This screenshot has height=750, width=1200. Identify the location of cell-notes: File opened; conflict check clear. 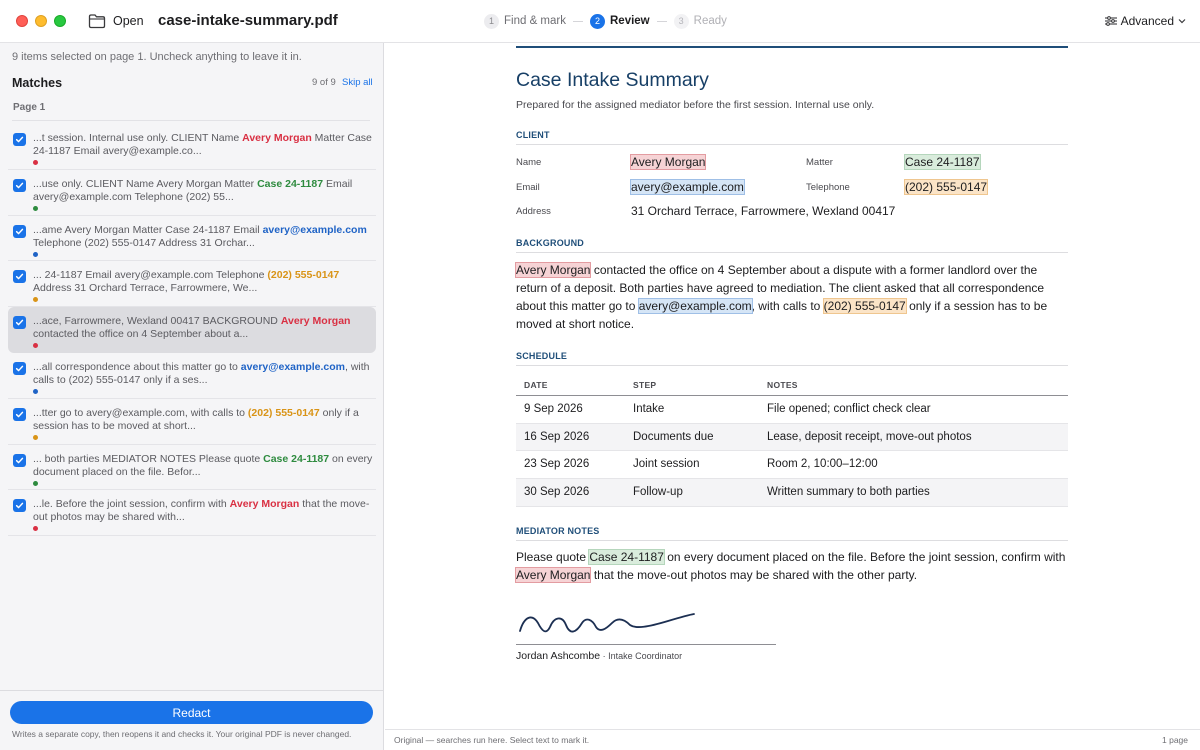
(849, 409).